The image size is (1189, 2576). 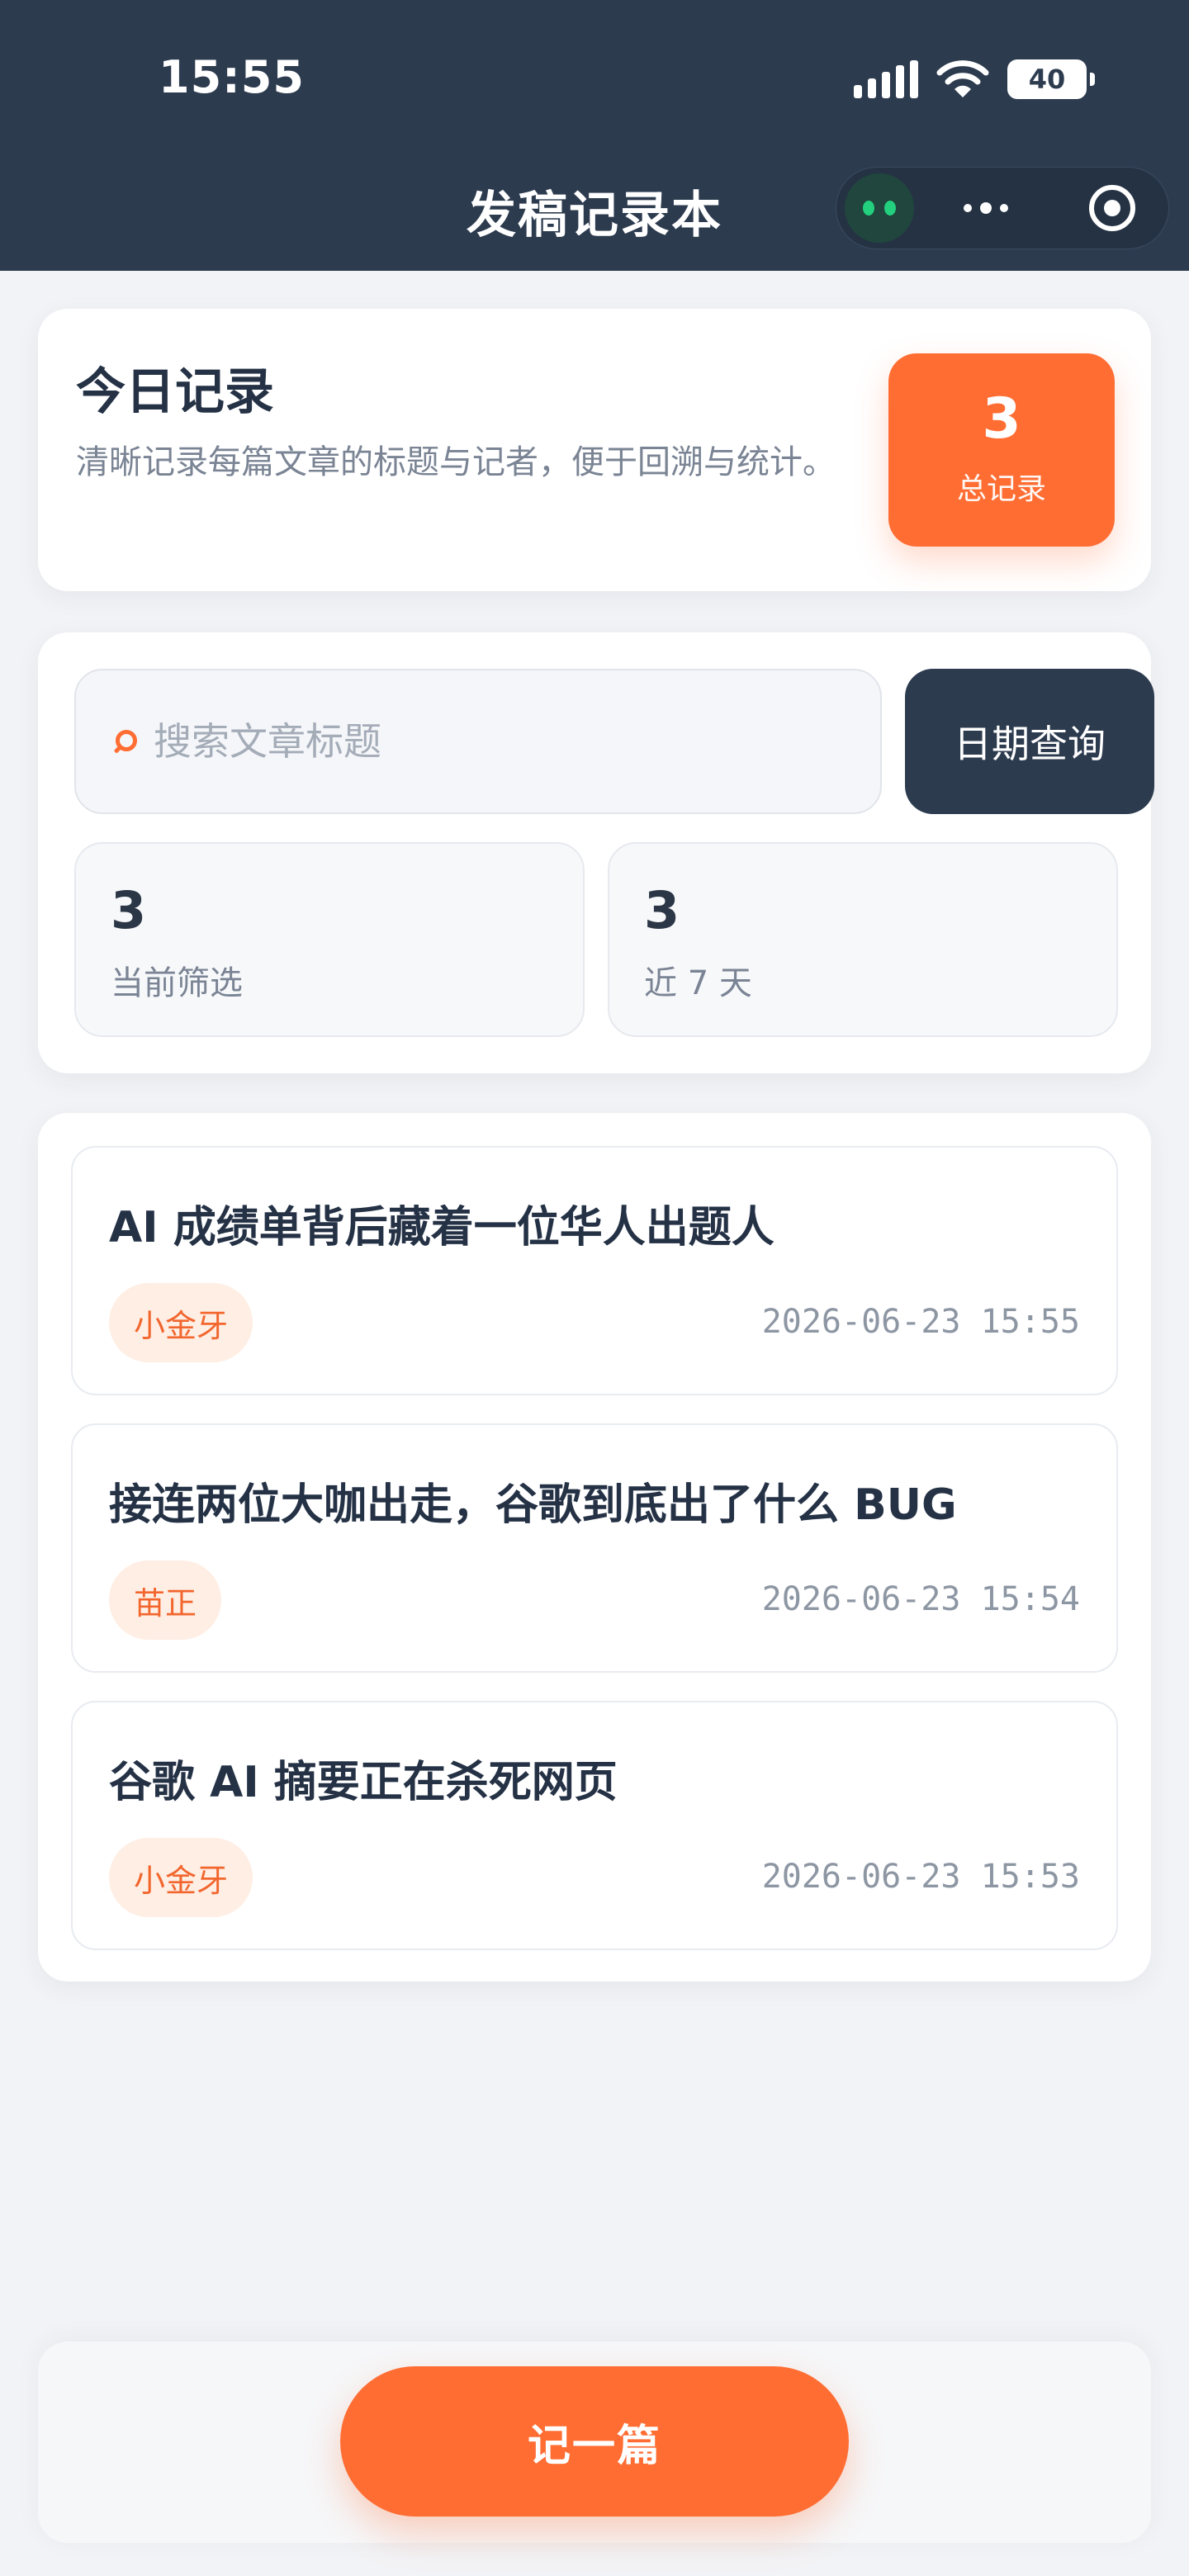 What do you see at coordinates (442, 1227) in the screenshot?
I see `record-title: AI 成绩单背后藏着一位华人出题人` at bounding box center [442, 1227].